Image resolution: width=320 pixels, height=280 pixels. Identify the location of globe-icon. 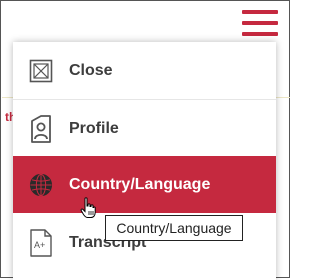
(41, 185).